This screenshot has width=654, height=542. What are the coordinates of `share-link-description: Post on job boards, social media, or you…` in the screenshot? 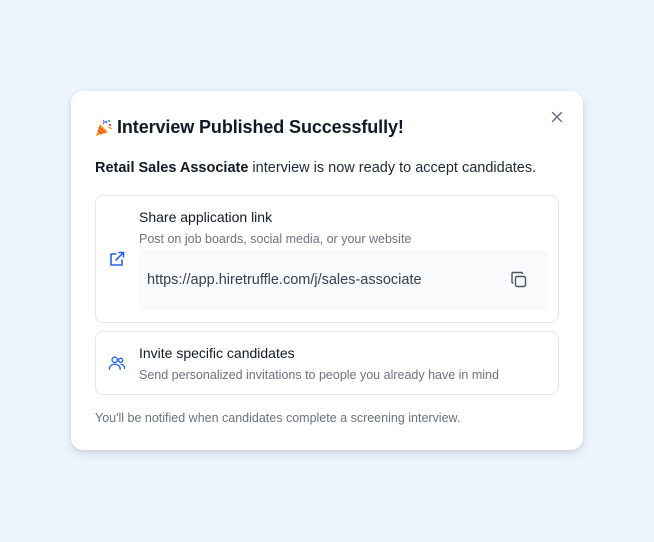 It's located at (275, 239).